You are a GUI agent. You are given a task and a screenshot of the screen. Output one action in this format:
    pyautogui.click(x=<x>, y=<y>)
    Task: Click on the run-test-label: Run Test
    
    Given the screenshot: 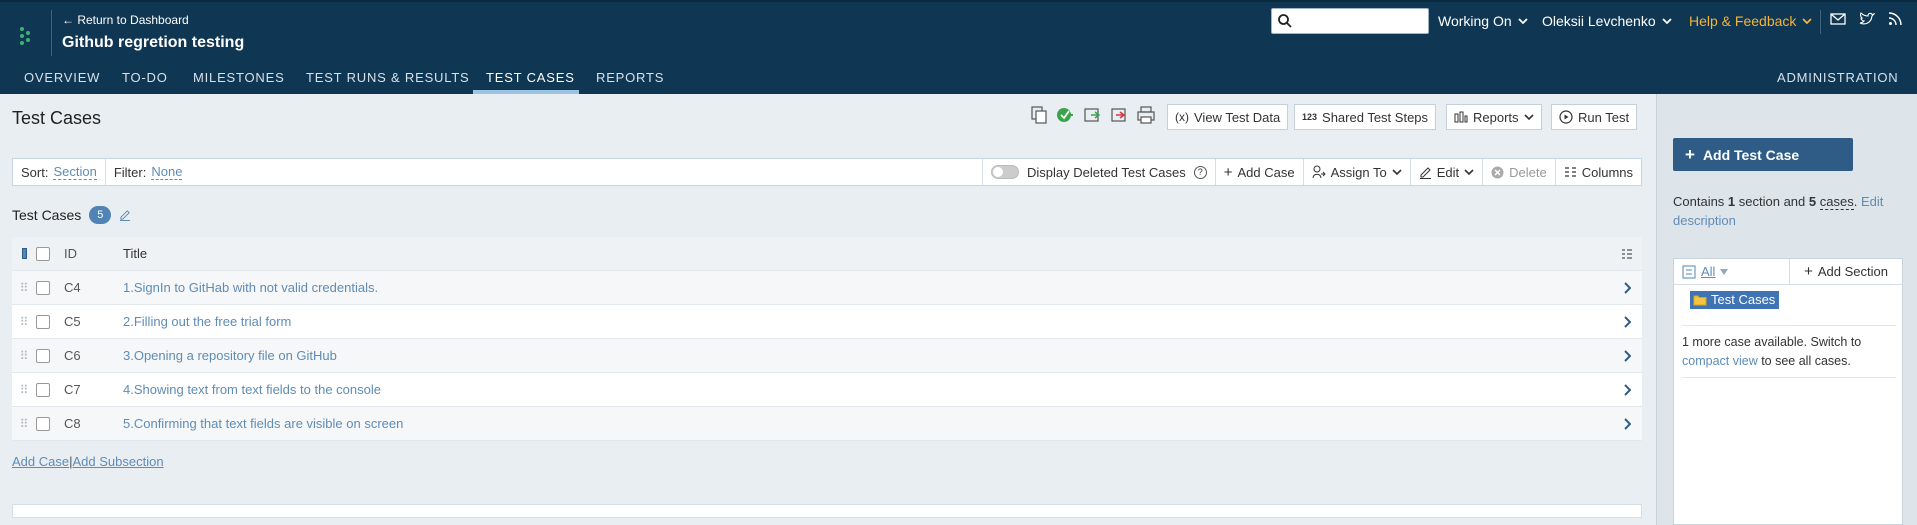 What is the action you would take?
    pyautogui.click(x=1604, y=117)
    